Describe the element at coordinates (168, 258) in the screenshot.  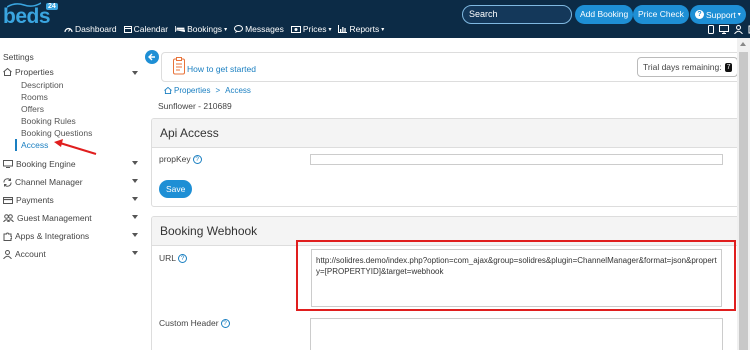
I see `url-label-text: URL` at that location.